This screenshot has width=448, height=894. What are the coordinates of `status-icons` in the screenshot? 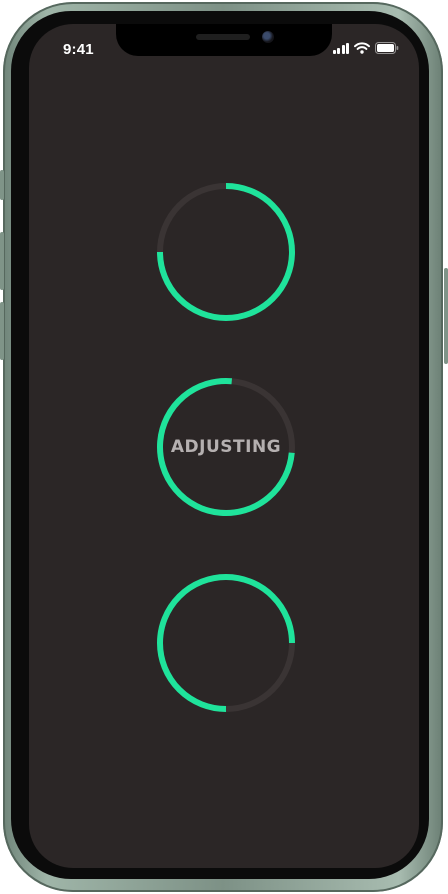 It's located at (366, 48).